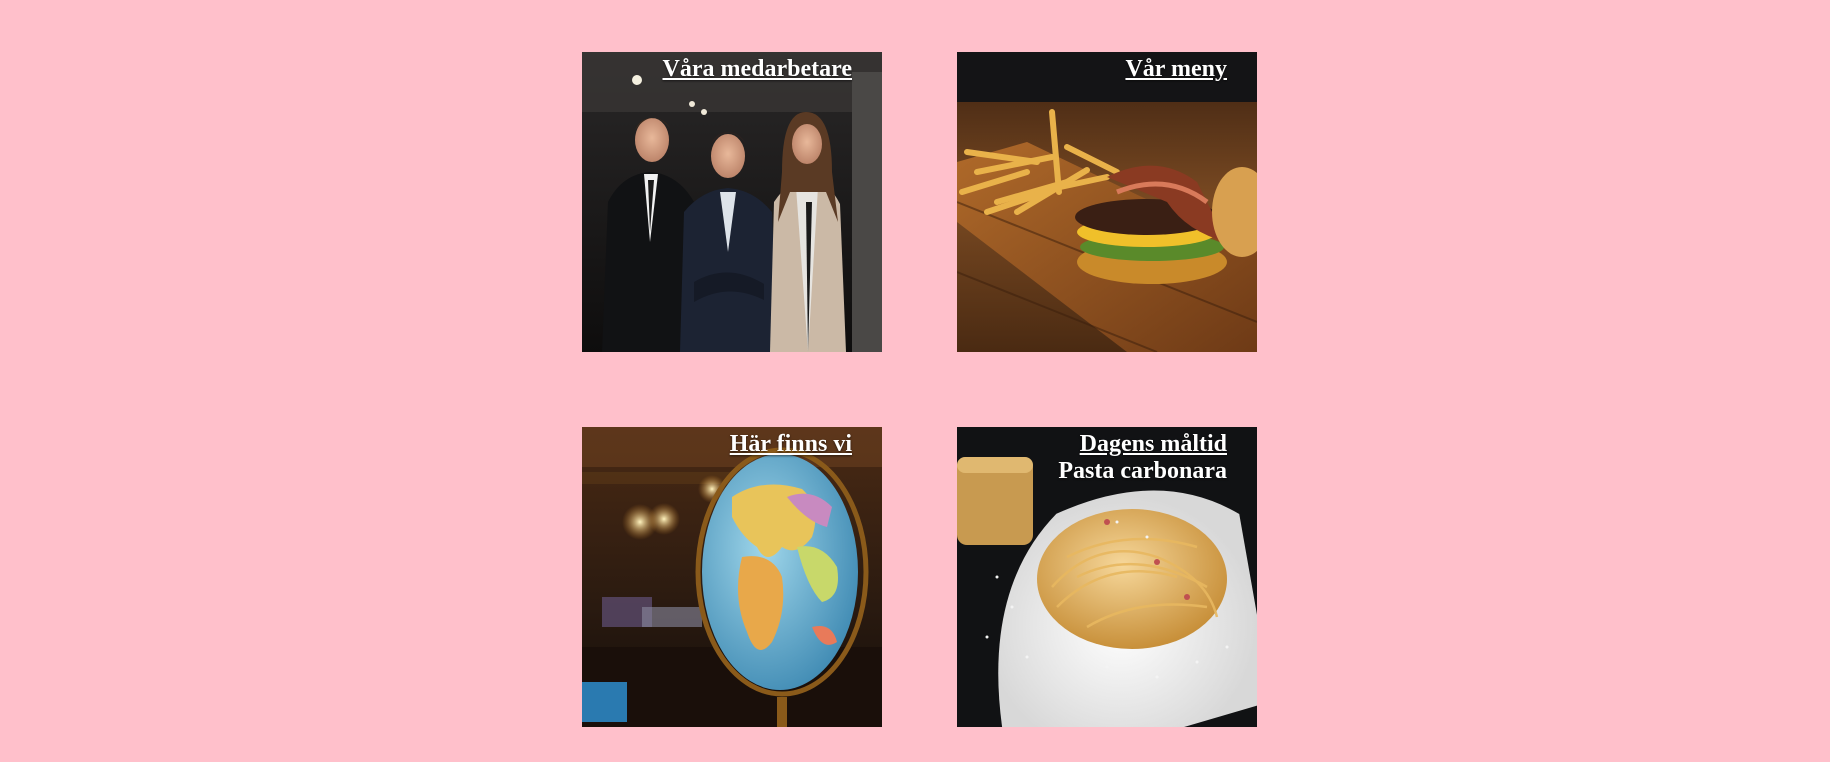 The width and height of the screenshot is (1830, 762). I want to click on tile-daily-meal: Dagens måltid Pasta carbonara, so click(1107, 577).